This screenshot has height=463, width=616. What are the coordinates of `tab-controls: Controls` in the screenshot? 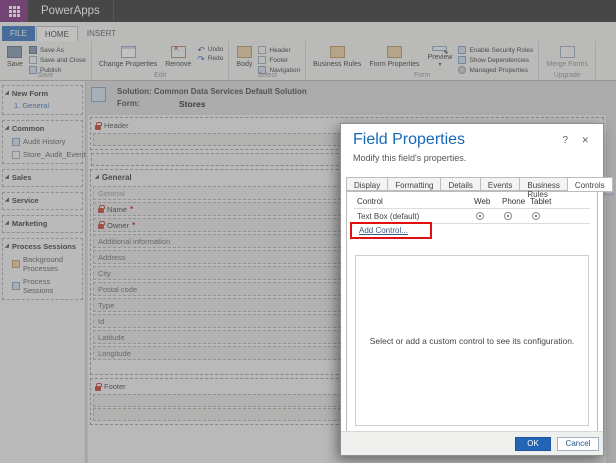 It's located at (589, 184).